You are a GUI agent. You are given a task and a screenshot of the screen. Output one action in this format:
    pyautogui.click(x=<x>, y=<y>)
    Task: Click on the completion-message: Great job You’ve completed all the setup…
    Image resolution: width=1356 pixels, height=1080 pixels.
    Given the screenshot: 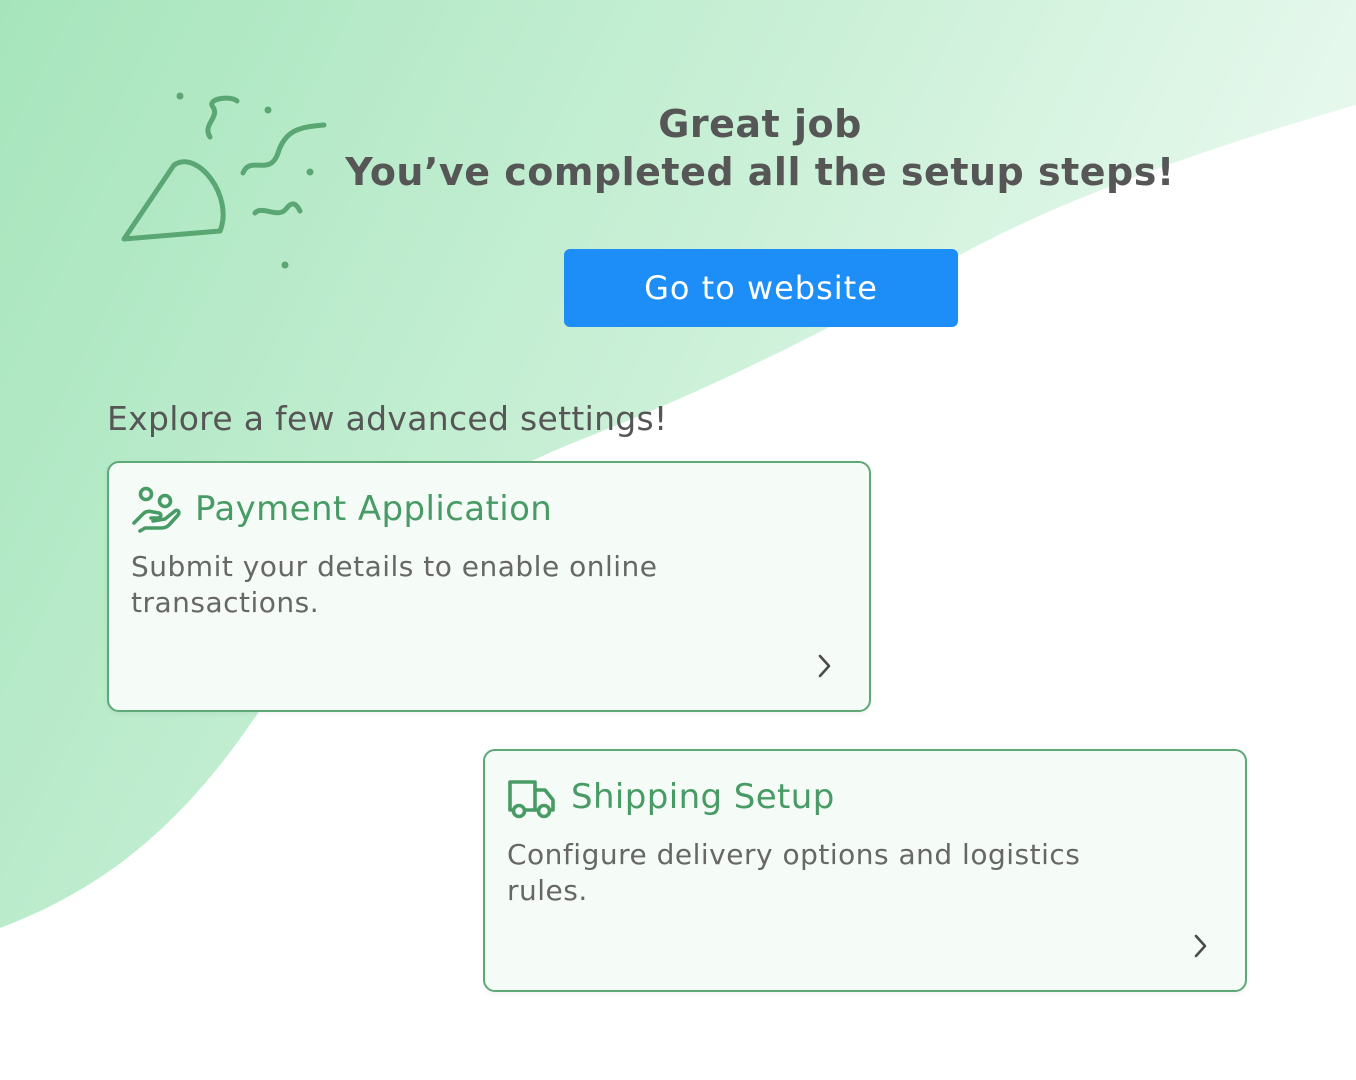 What is the action you would take?
    pyautogui.click(x=760, y=148)
    